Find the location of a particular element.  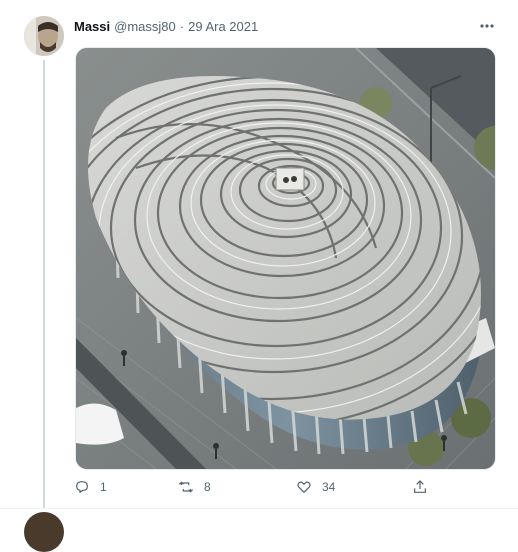

like-count: 34 is located at coordinates (329, 487).